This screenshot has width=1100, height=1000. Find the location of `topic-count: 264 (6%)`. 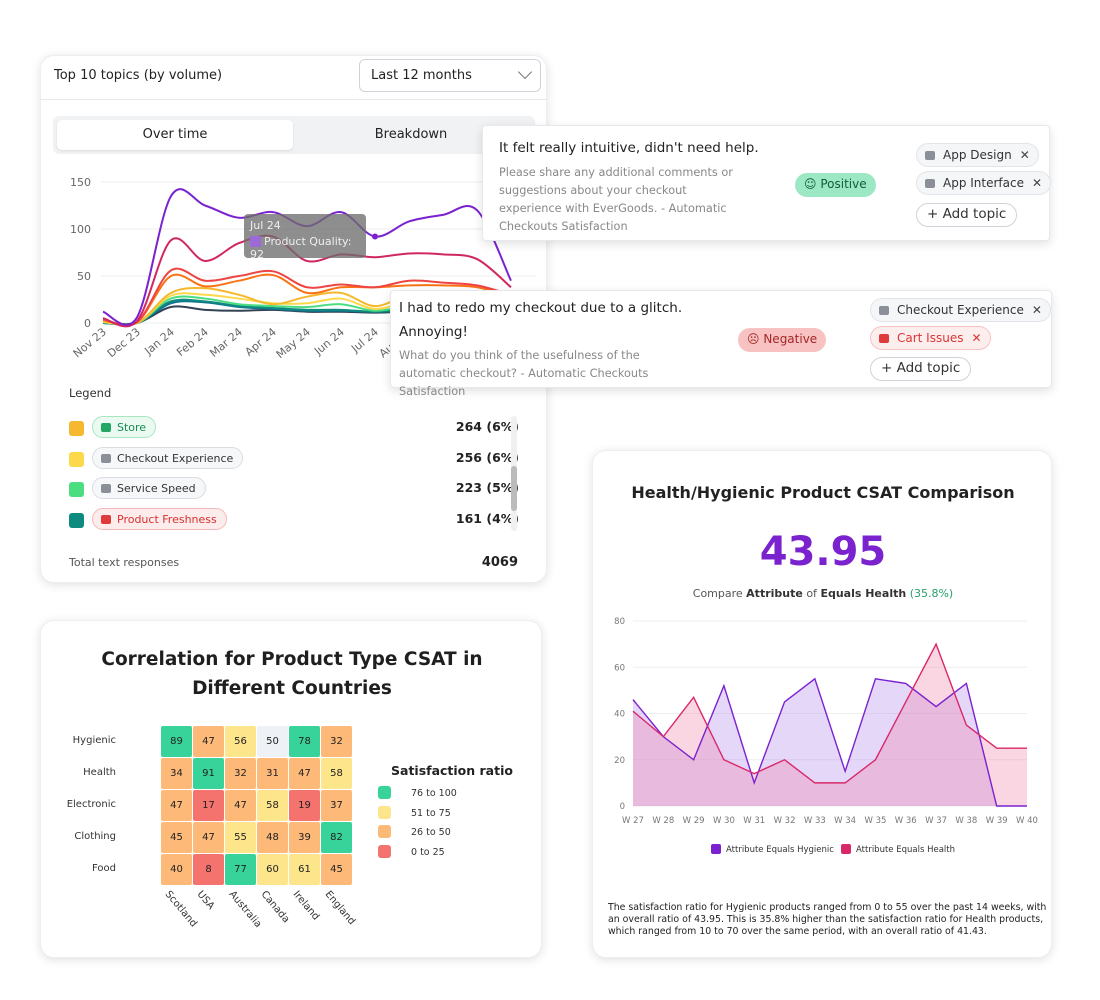

topic-count: 264 (6%) is located at coordinates (487, 426).